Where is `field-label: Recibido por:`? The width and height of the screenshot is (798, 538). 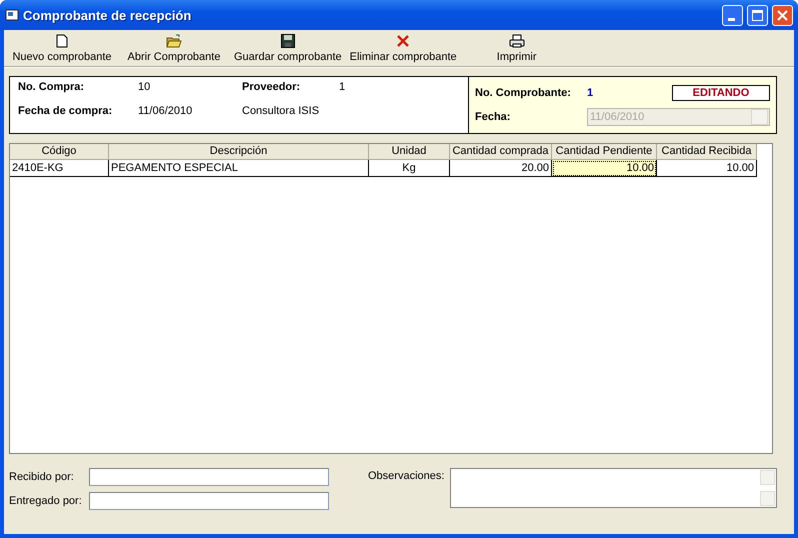
field-label: Recibido por: is located at coordinates (42, 477).